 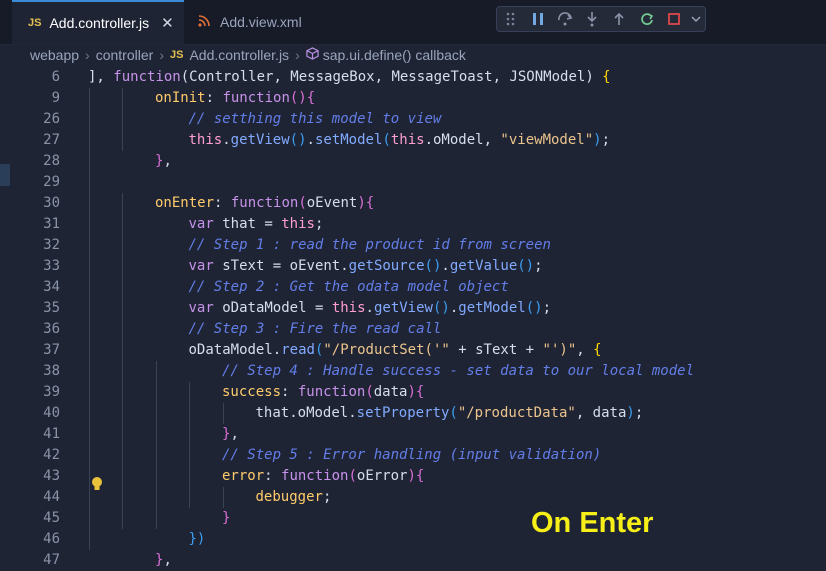 I want to click on code-token: setProperty, so click(x=403, y=413).